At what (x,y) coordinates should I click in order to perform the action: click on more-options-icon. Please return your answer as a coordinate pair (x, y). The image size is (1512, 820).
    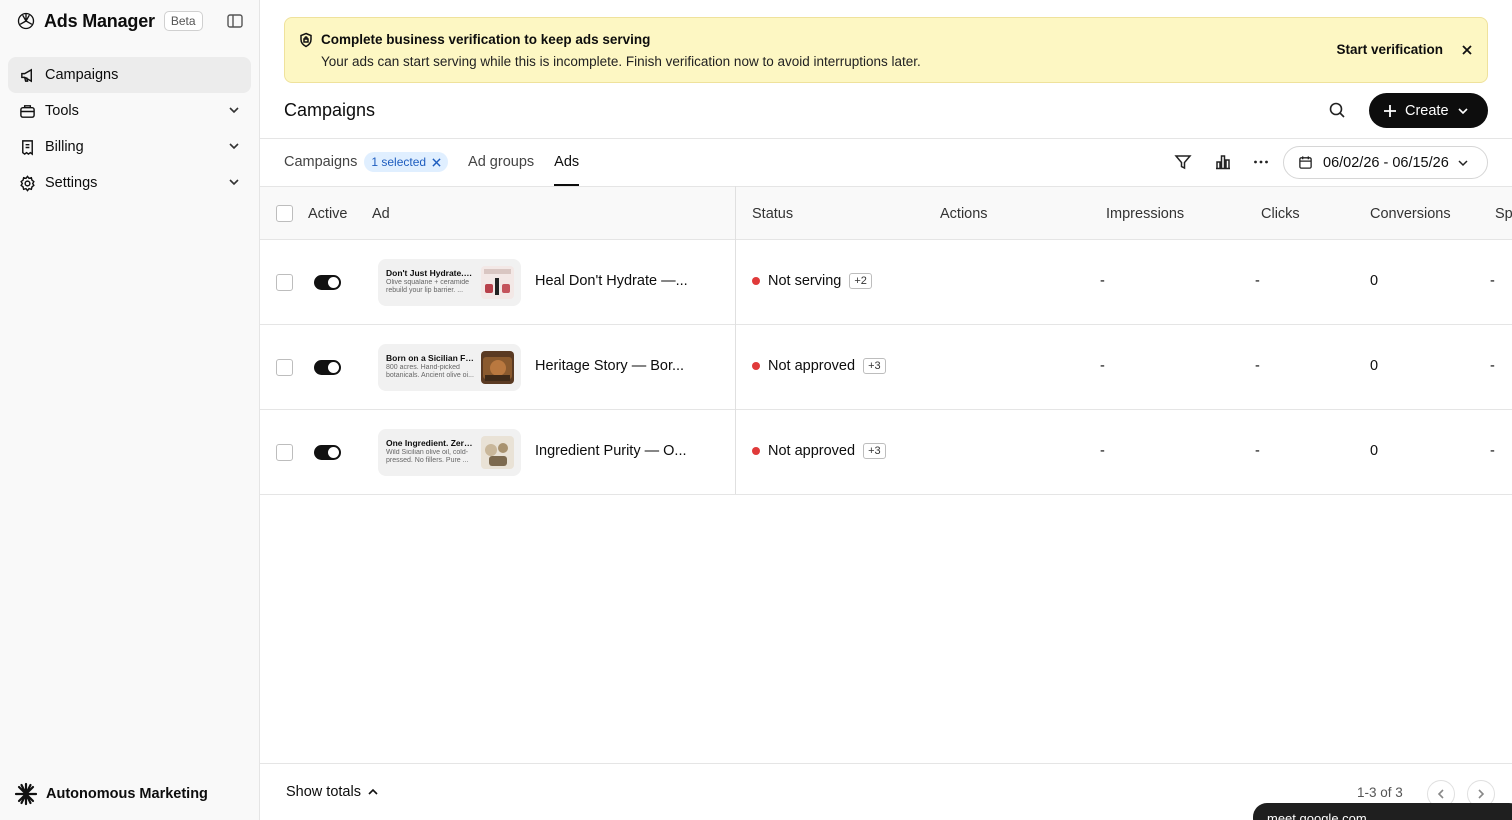
    Looking at the image, I should click on (1261, 162).